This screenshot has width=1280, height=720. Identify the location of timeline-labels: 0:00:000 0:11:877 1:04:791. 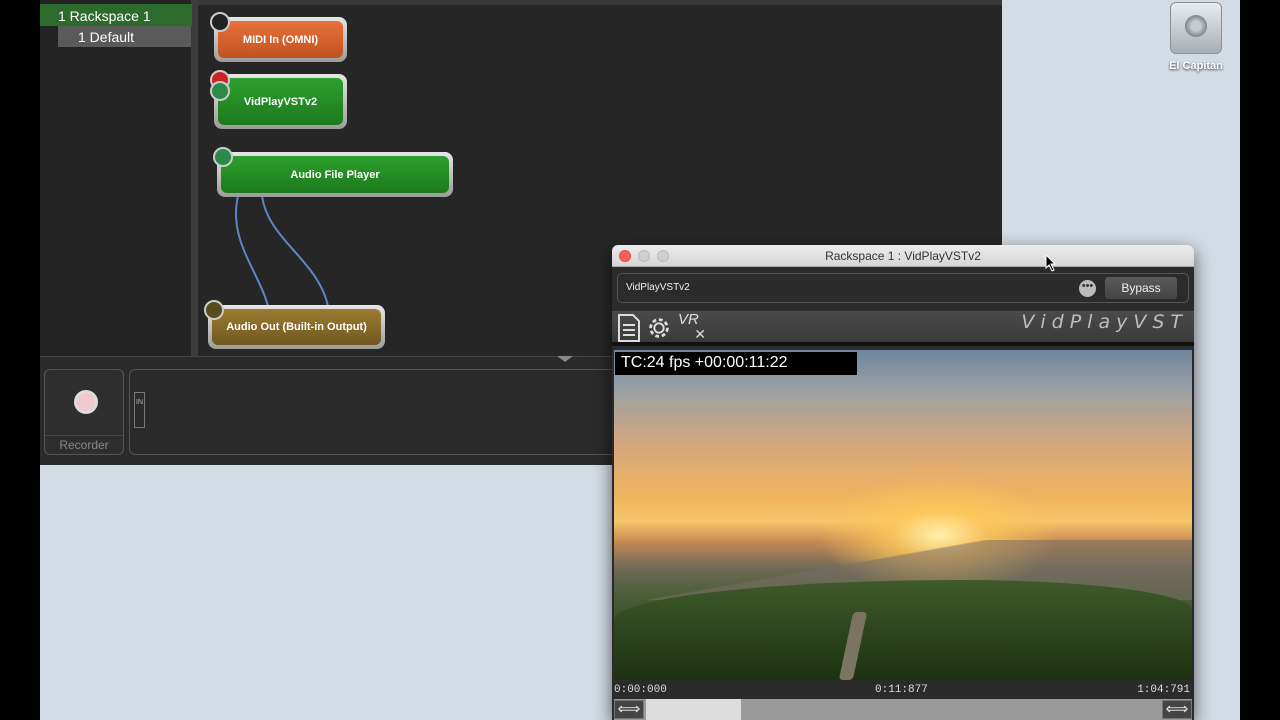
(903, 690).